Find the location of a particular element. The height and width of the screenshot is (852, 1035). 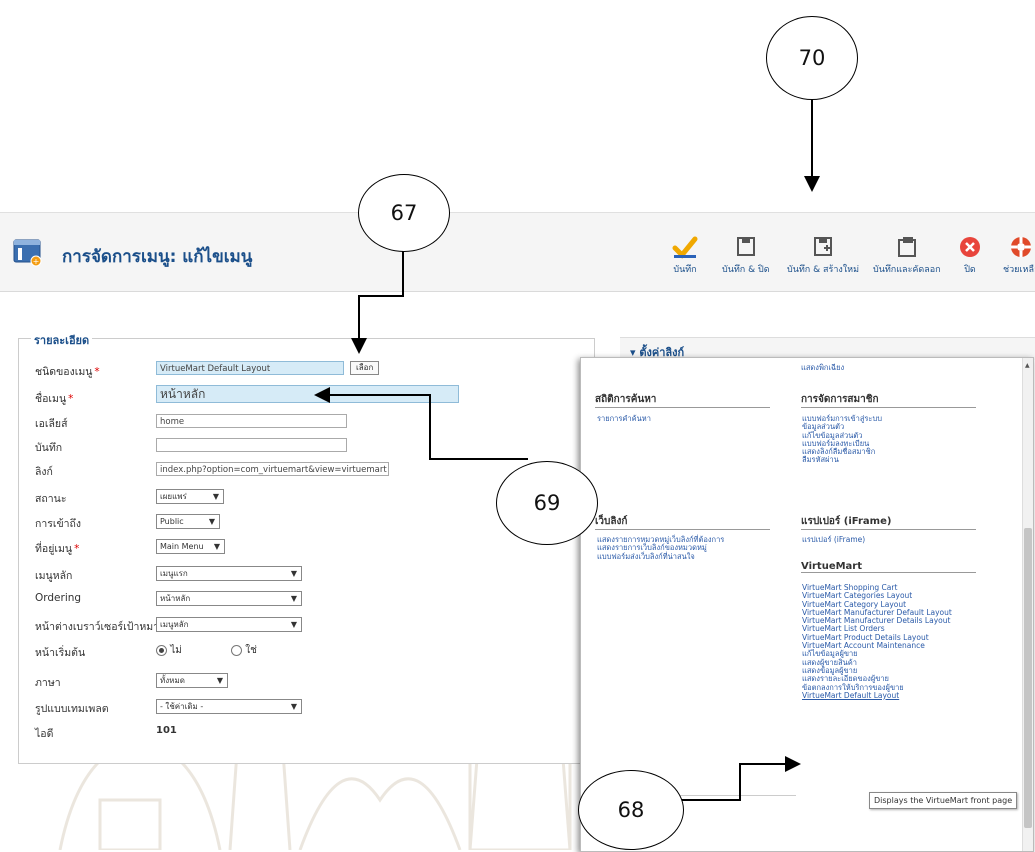

callout-70: 70 is located at coordinates (812, 58).